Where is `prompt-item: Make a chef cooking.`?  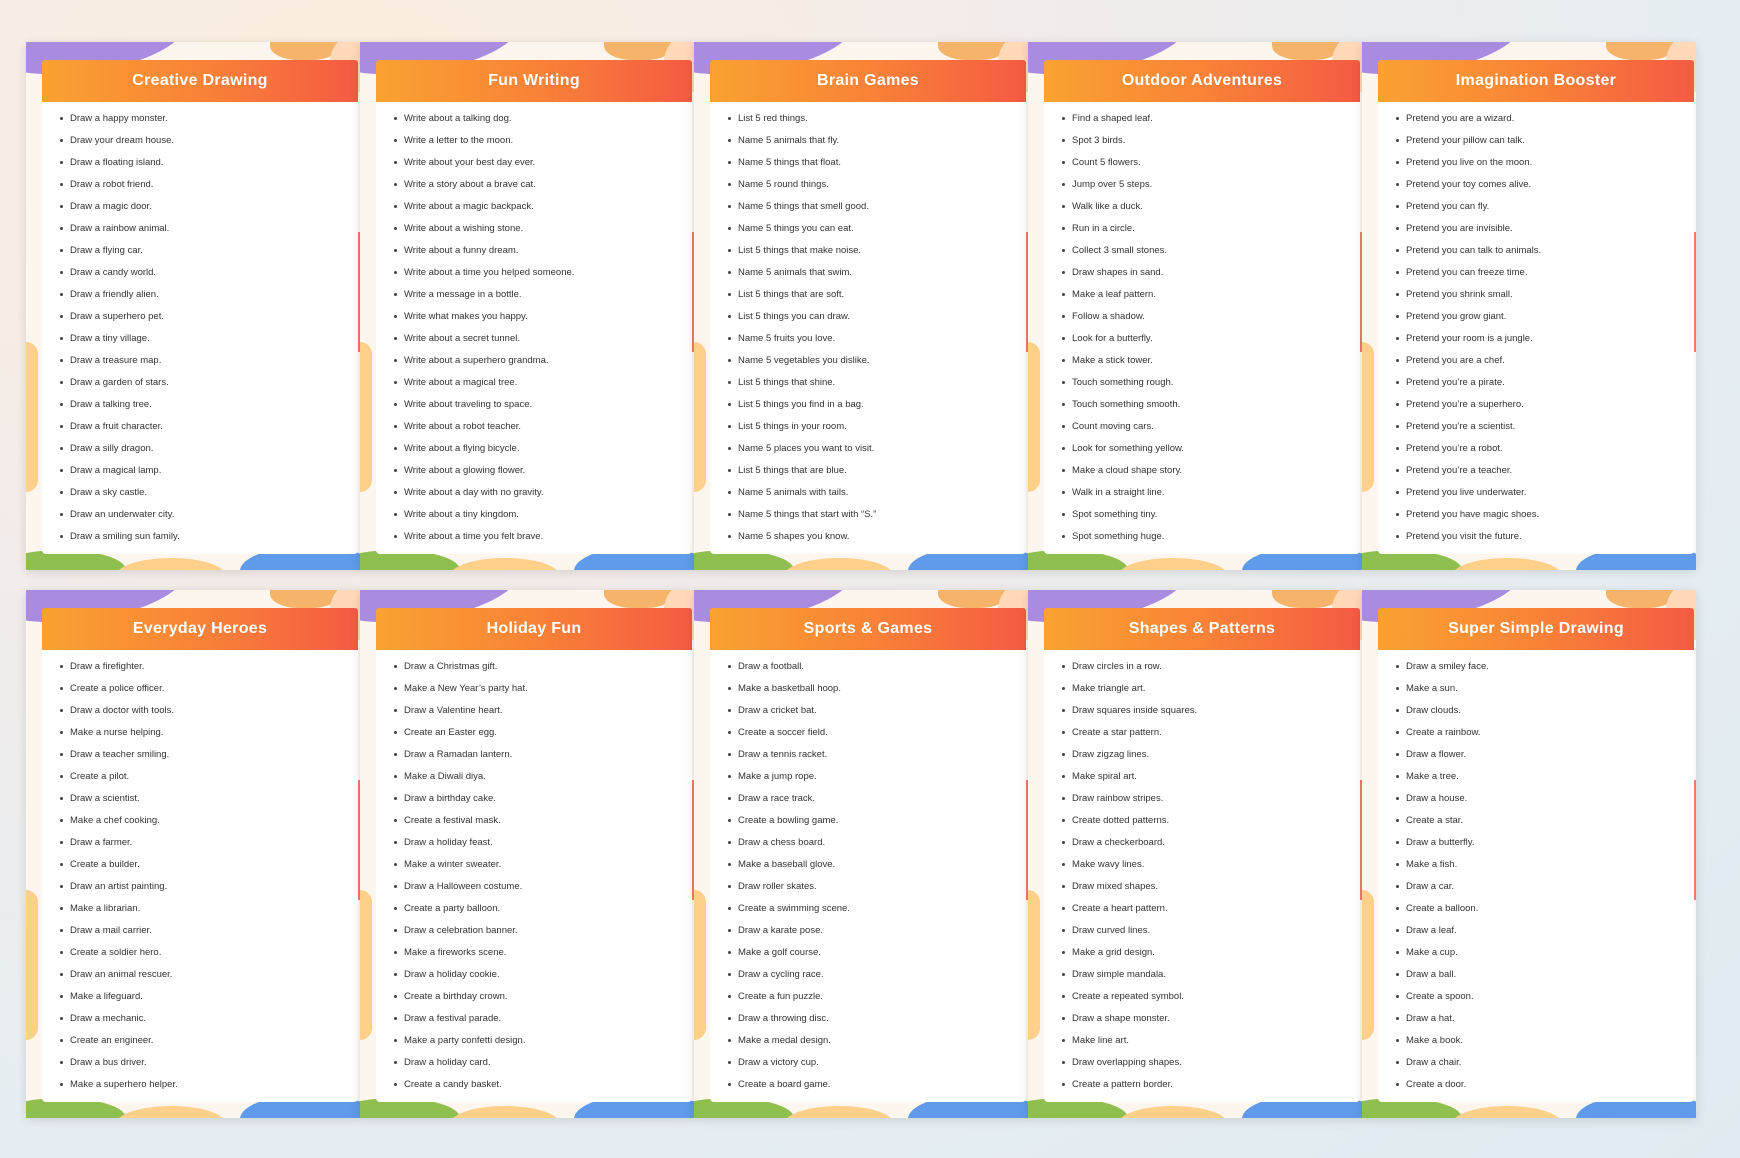 prompt-item: Make a chef cooking. is located at coordinates (209, 825).